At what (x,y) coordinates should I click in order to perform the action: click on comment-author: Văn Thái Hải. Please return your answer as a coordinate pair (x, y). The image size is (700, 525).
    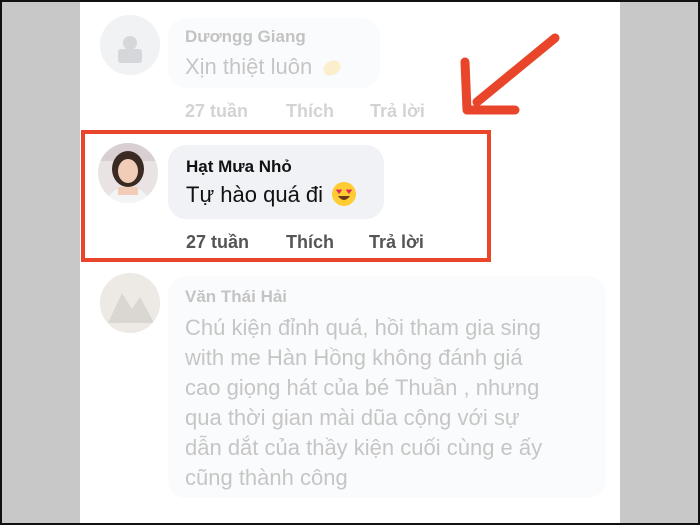
    Looking at the image, I should click on (236, 297).